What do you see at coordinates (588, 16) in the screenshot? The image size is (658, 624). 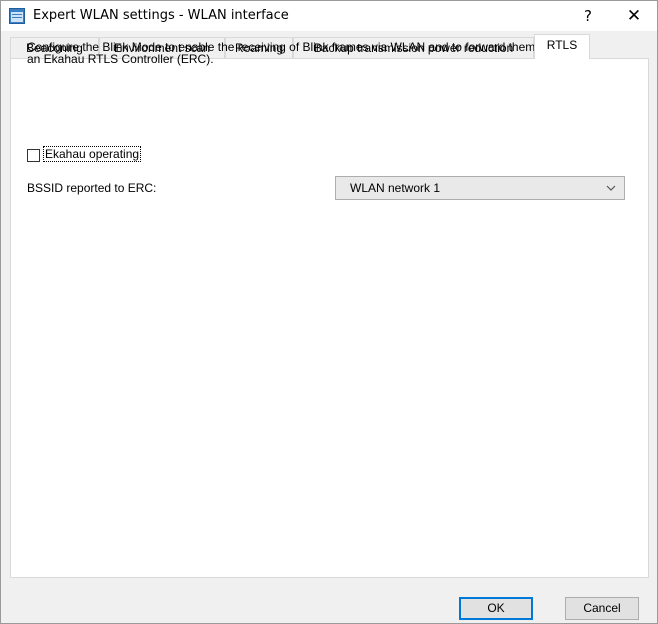 I see `help-button: ?` at bounding box center [588, 16].